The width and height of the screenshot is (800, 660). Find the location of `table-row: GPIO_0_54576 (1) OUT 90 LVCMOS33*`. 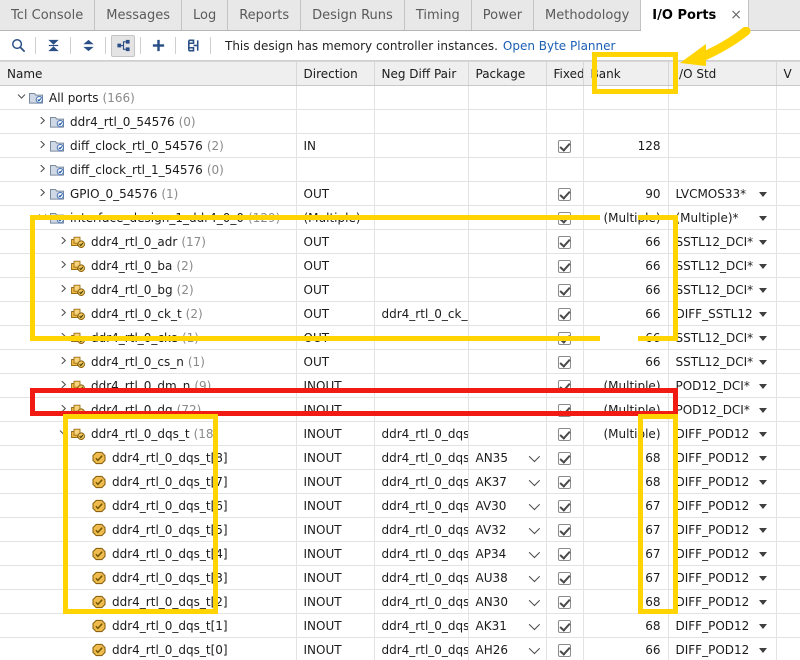

table-row: GPIO_0_54576 (1) OUT 90 LVCMOS33* is located at coordinates (400, 193).